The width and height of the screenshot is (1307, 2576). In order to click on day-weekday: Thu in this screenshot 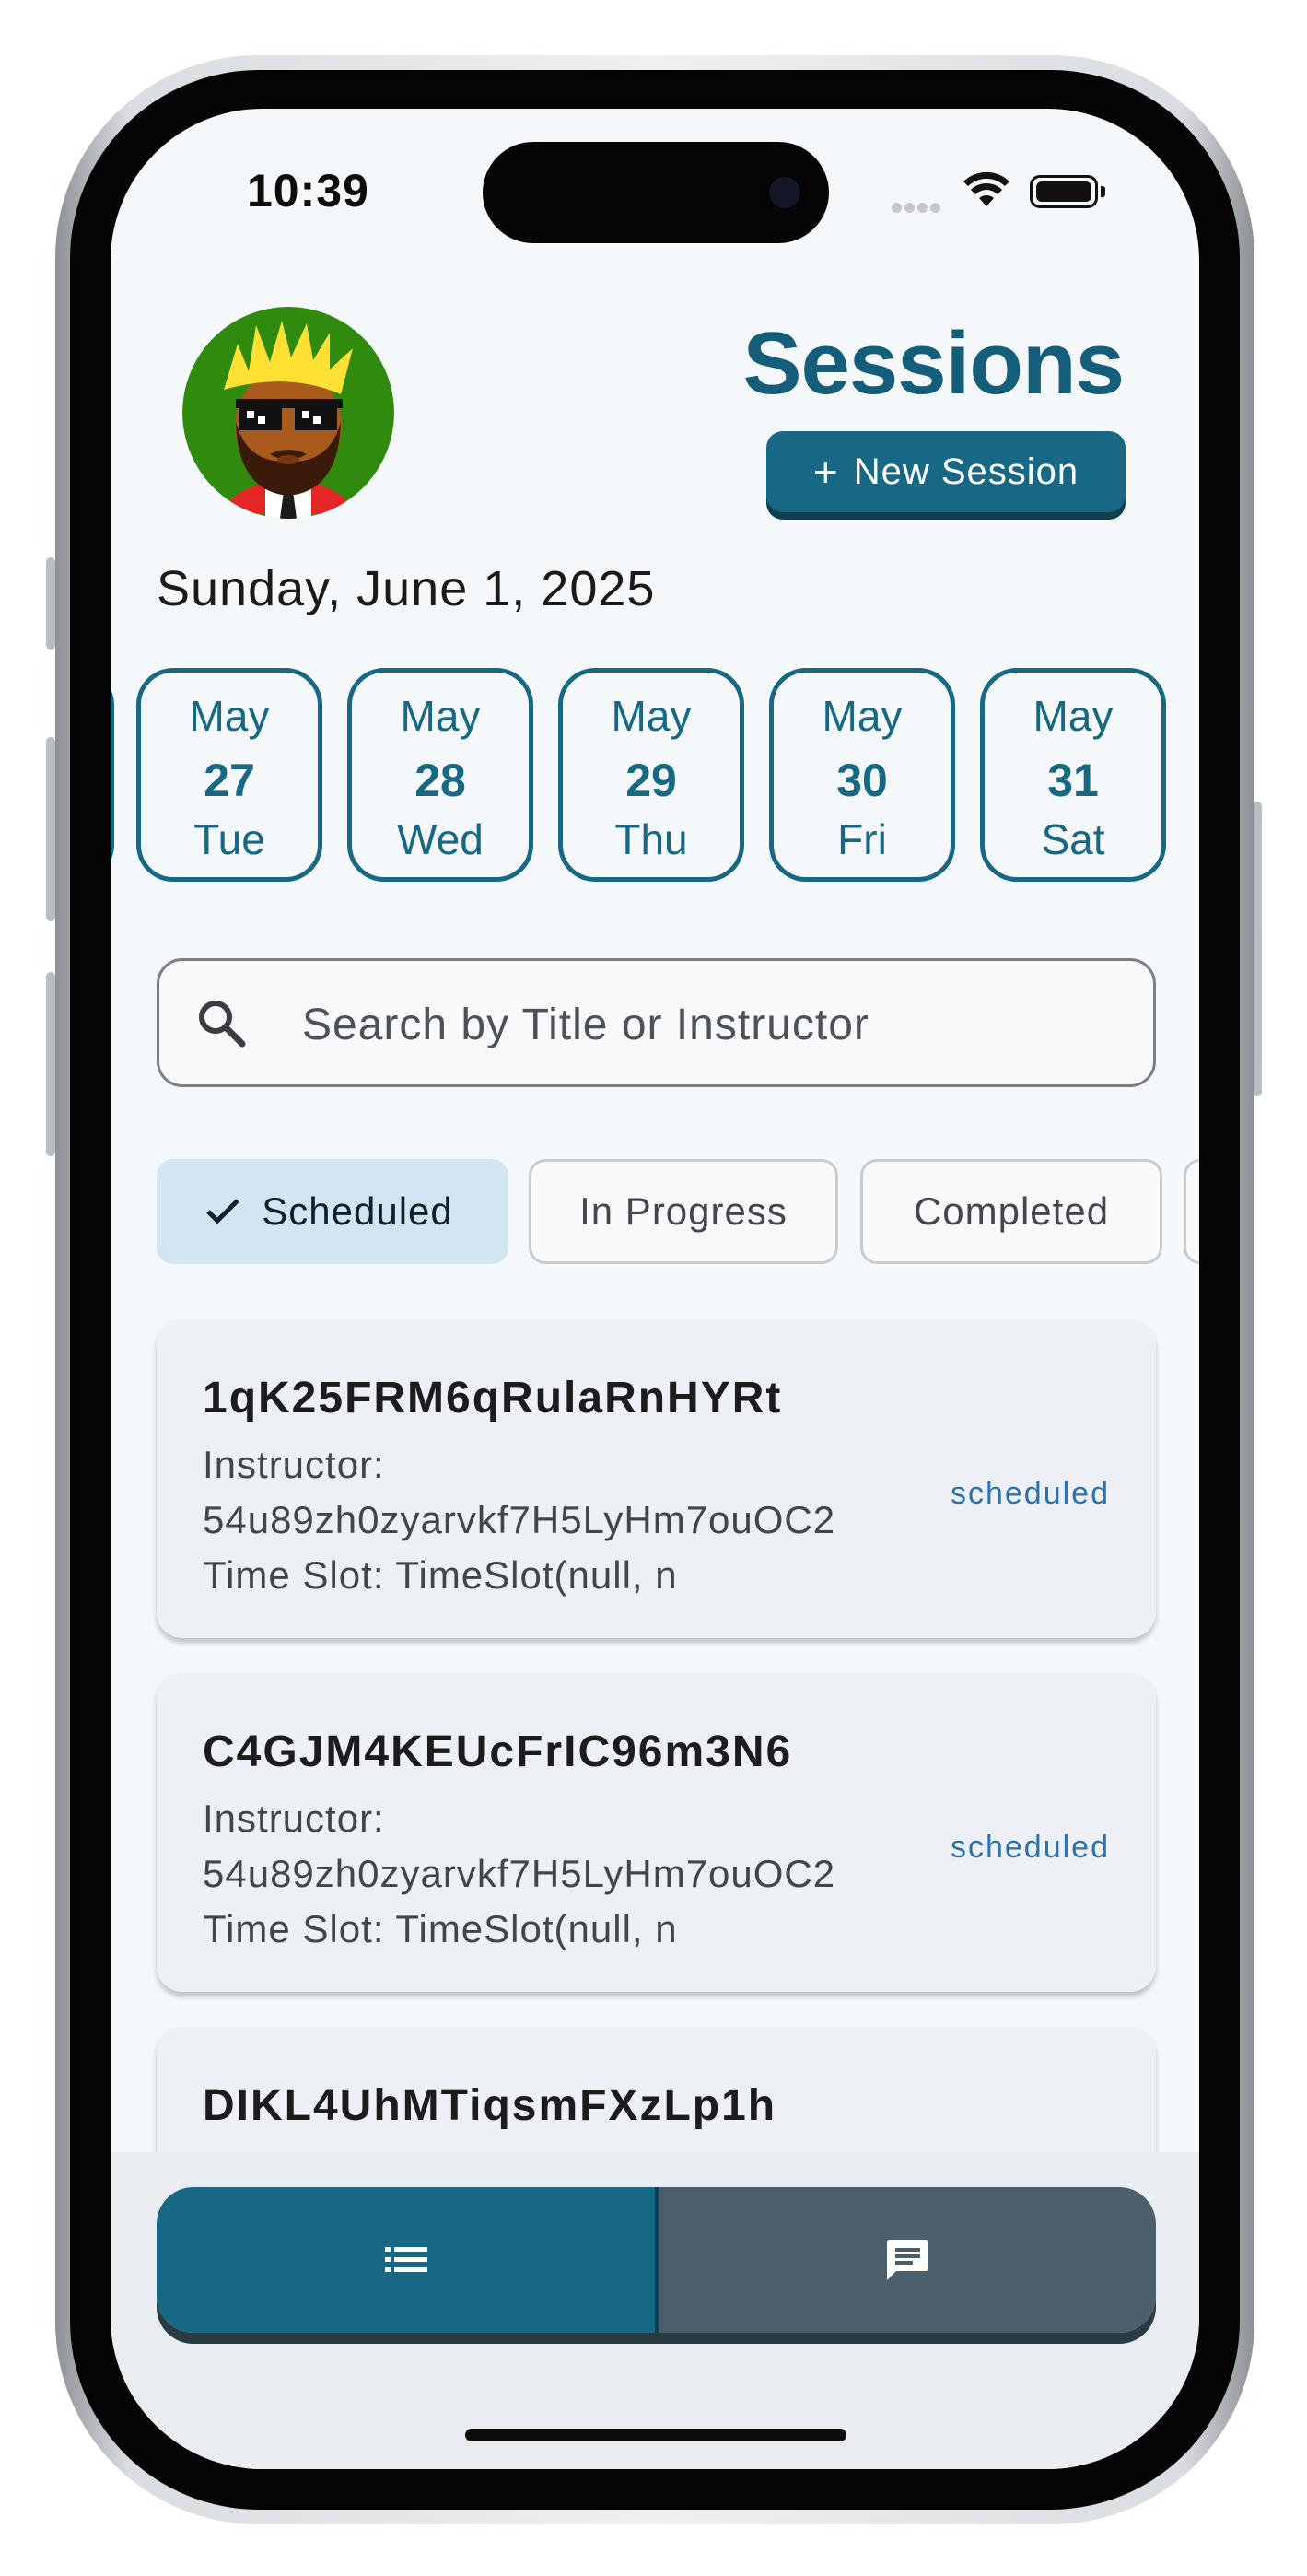, I will do `click(651, 839)`.